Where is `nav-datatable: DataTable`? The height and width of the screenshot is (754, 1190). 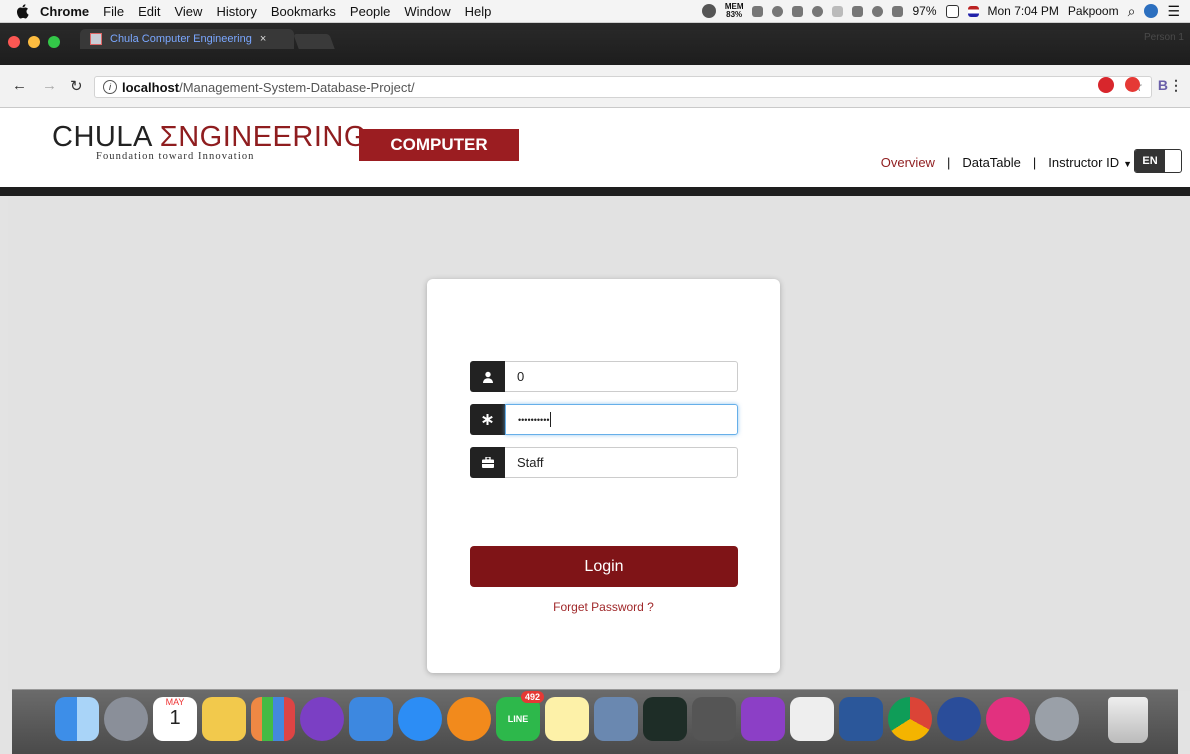
nav-datatable: DataTable is located at coordinates (991, 162).